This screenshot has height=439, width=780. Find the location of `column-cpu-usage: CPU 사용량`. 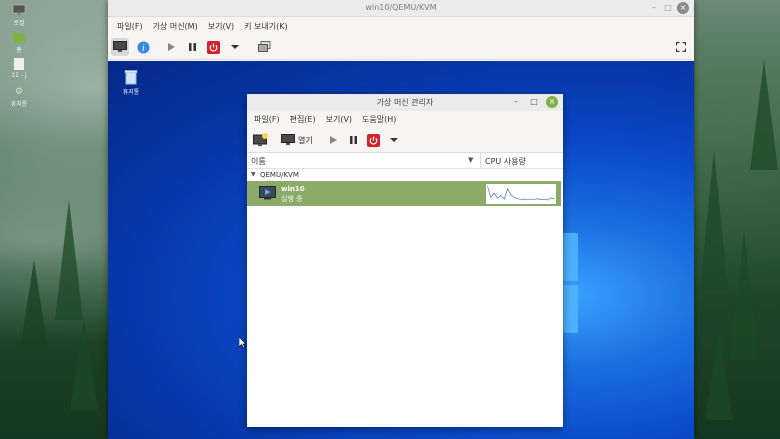

column-cpu-usage: CPU 사용량 is located at coordinates (505, 161).